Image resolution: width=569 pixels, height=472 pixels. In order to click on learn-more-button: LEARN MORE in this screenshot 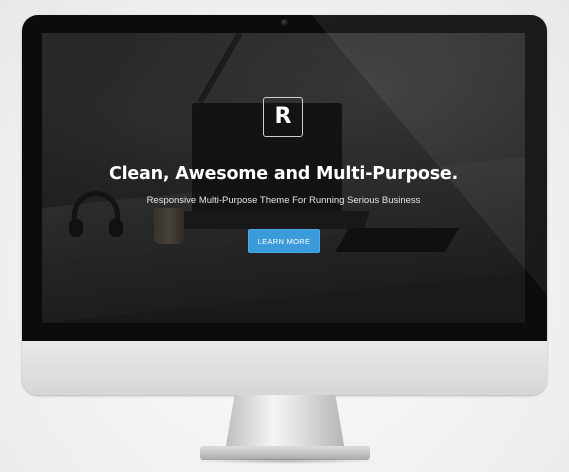, I will do `click(284, 241)`.